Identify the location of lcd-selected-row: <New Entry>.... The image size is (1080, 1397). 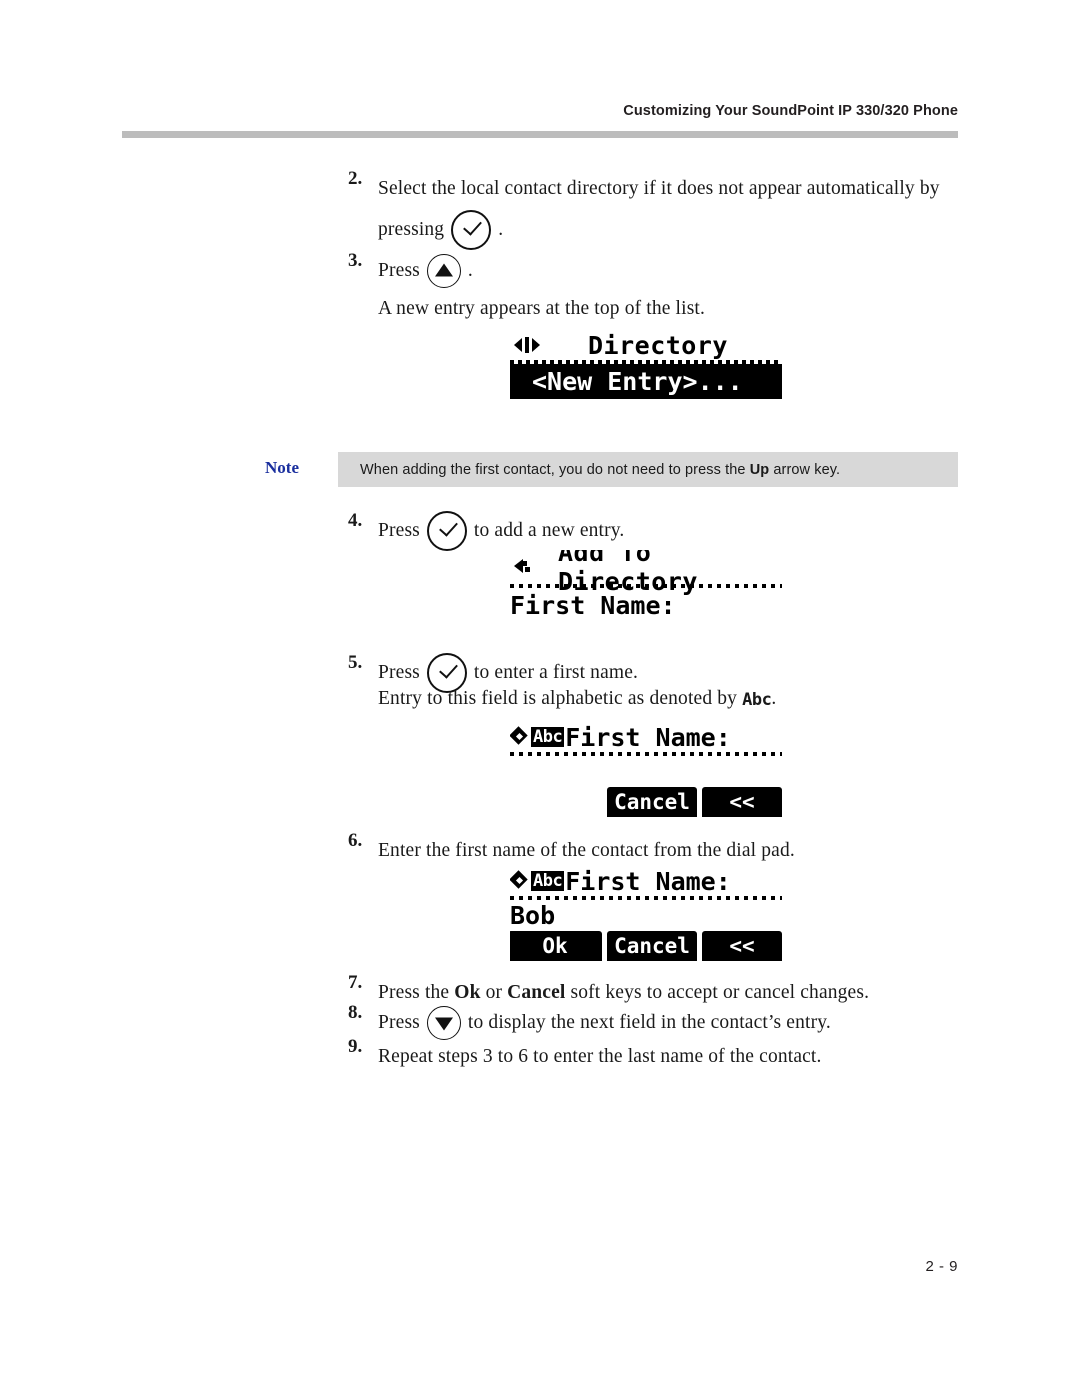
(646, 381).